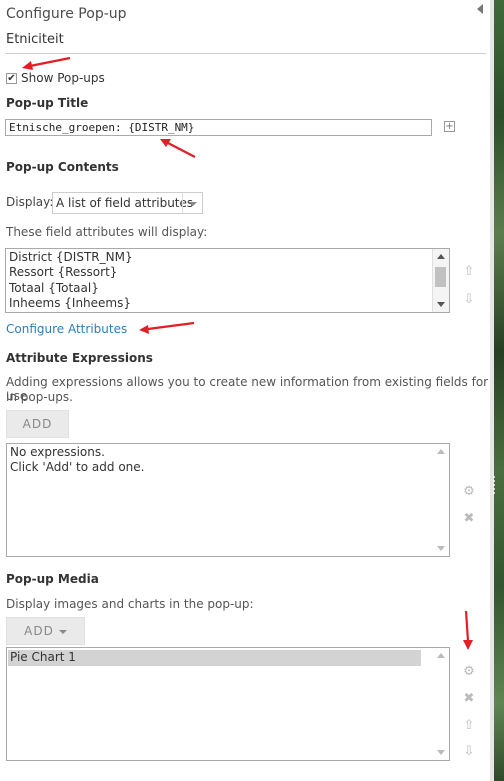  What do you see at coordinates (66, 14) in the screenshot?
I see `panel-title: Configure Pop-up` at bounding box center [66, 14].